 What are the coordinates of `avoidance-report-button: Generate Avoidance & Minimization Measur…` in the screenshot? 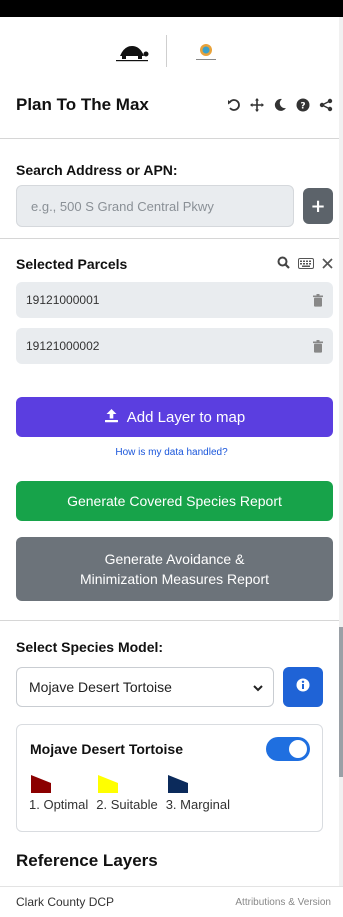 It's located at (174, 569).